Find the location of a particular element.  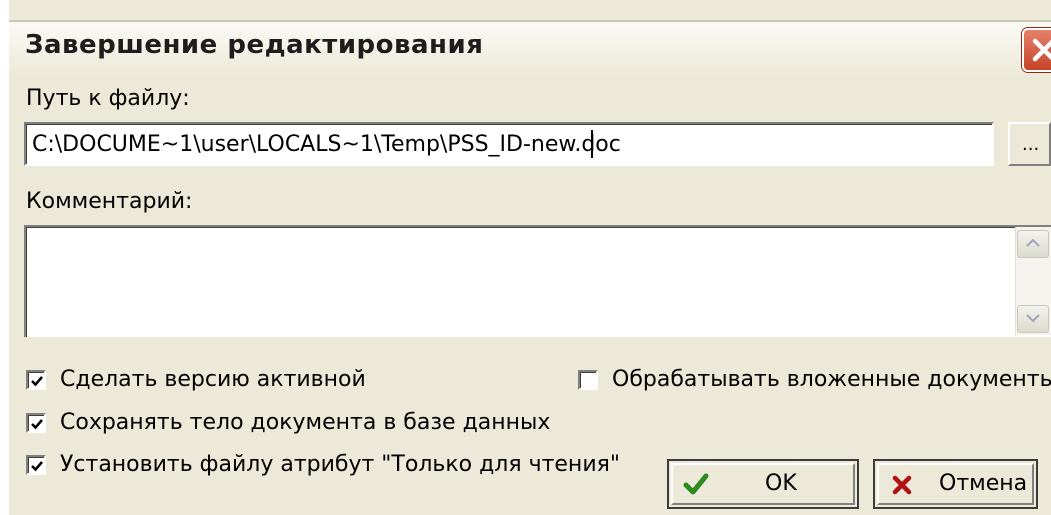

scroll-up-button is located at coordinates (1033, 244).